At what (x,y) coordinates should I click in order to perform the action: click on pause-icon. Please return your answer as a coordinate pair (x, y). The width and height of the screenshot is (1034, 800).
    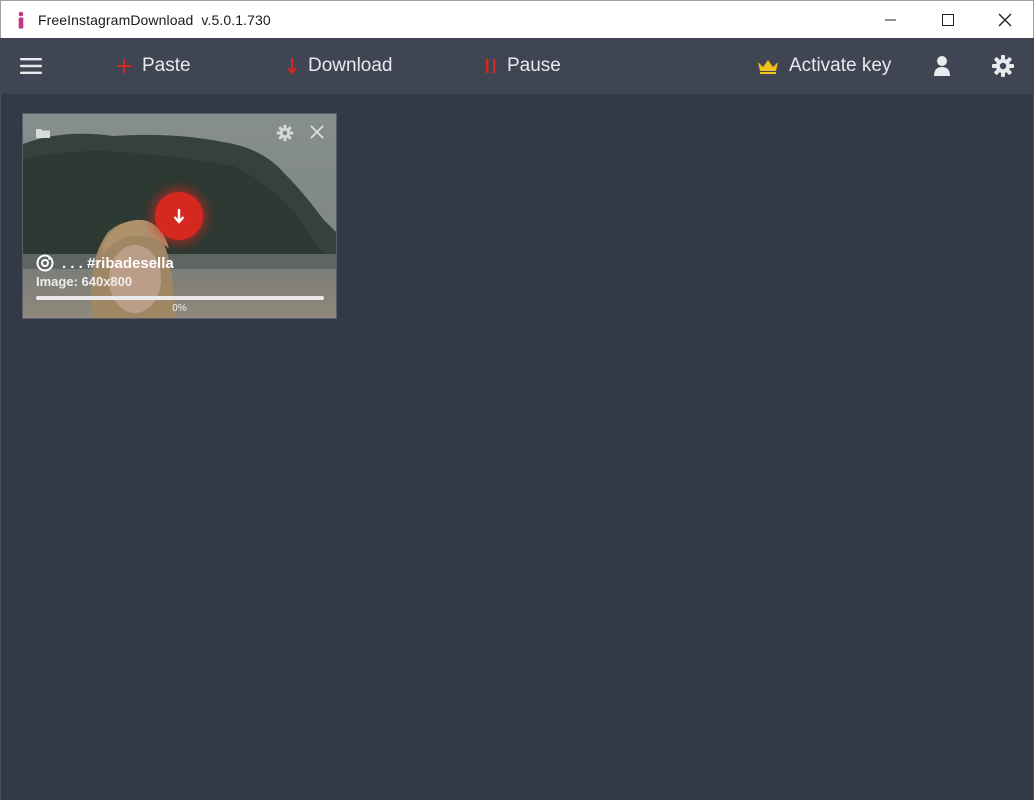
    Looking at the image, I should click on (491, 66).